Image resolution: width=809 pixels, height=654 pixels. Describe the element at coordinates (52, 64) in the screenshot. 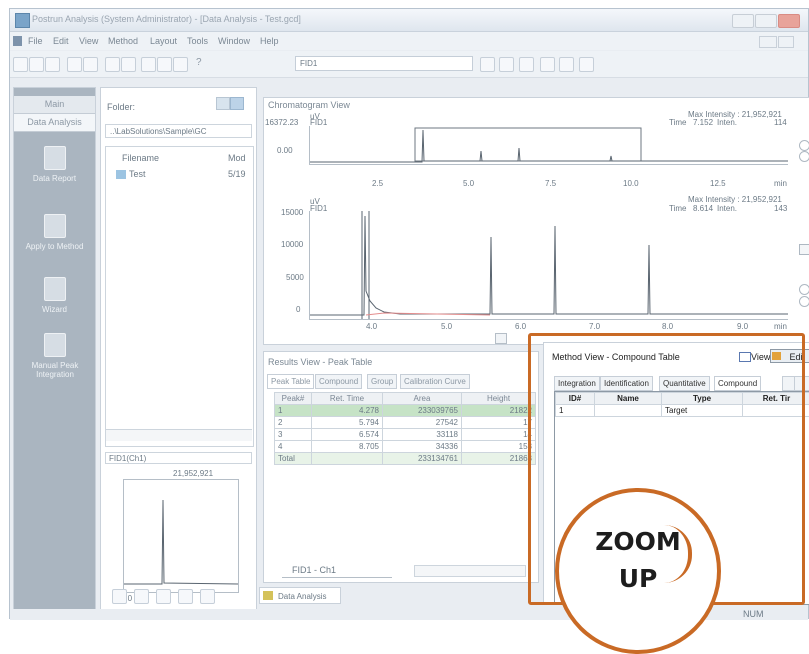

I see `copy-icon` at that location.